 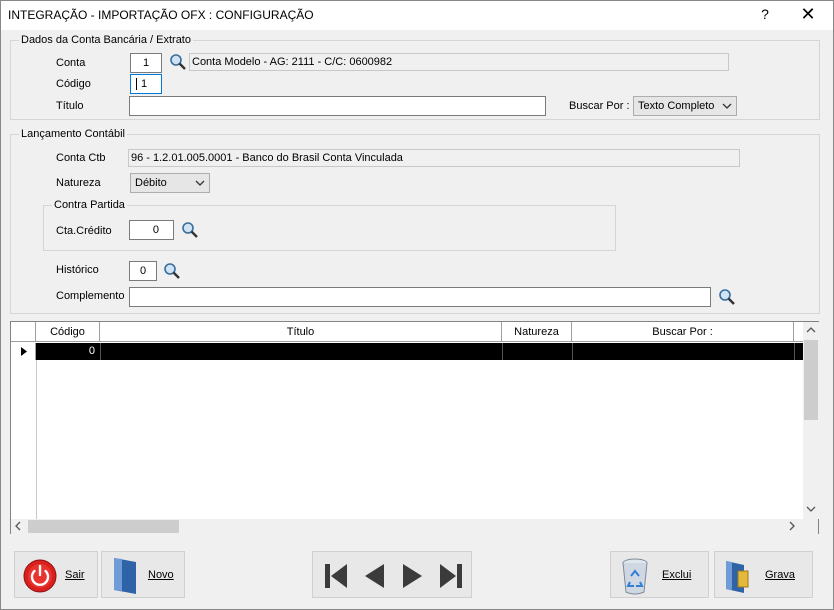 I want to click on close-button: ✕, so click(x=808, y=14).